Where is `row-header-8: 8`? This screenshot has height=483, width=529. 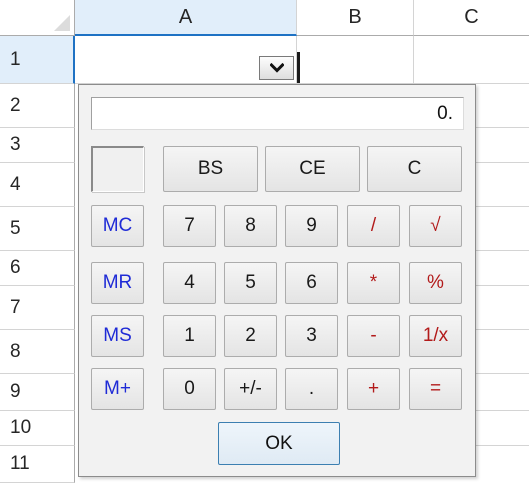
row-header-8: 8 is located at coordinates (37, 352).